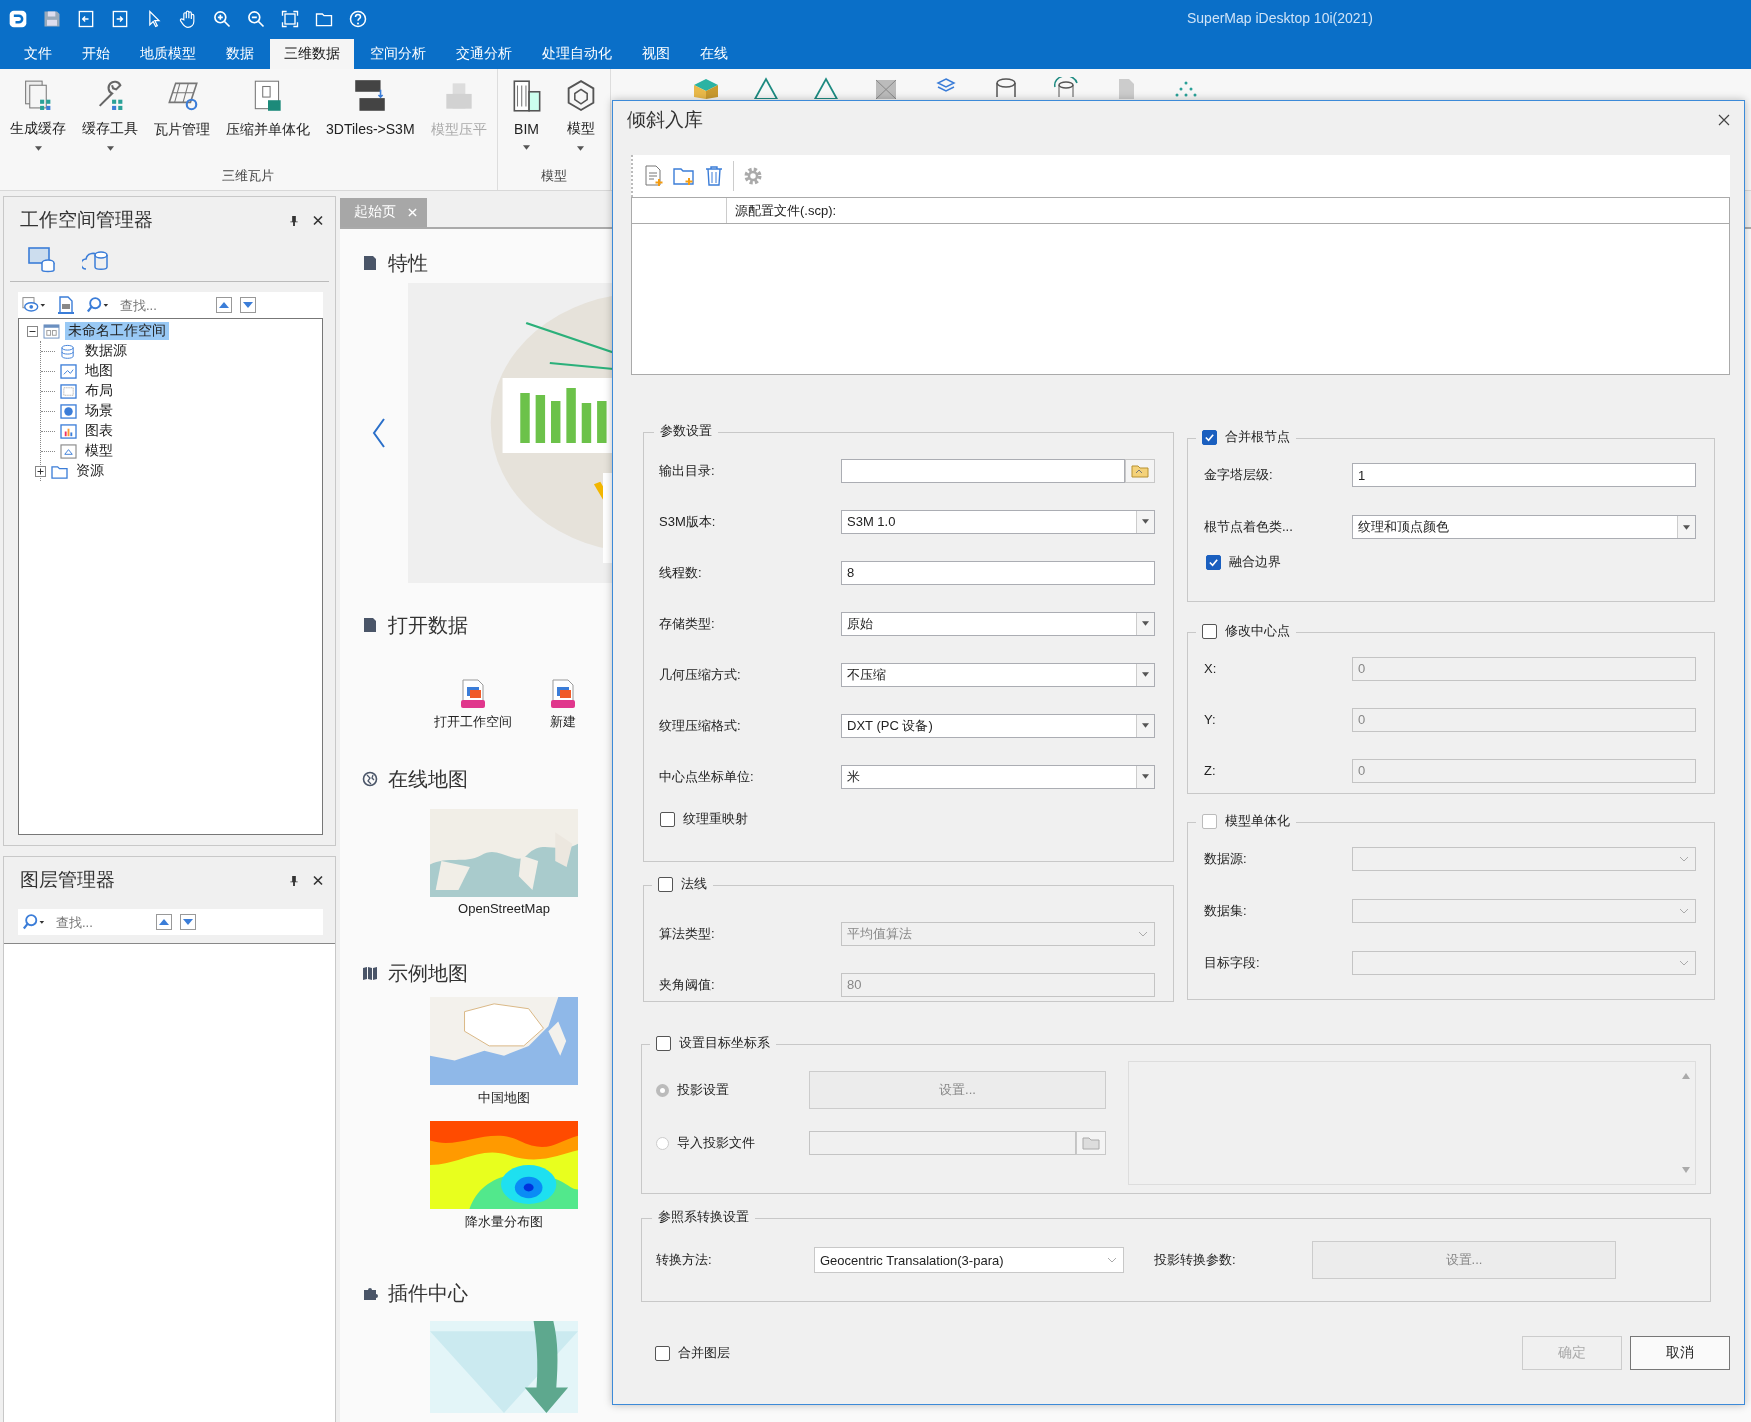 The width and height of the screenshot is (1751, 1422). Describe the element at coordinates (222, 18) in the screenshot. I see `zoom-in-icon` at that location.